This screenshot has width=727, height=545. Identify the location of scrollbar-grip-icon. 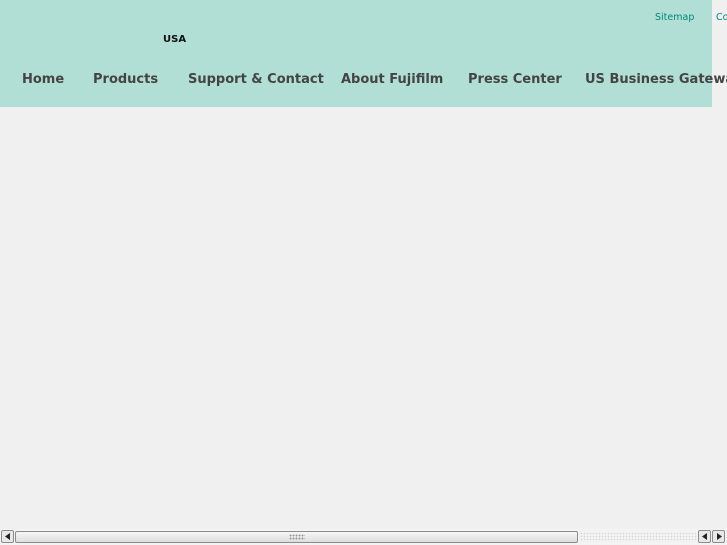
(297, 537).